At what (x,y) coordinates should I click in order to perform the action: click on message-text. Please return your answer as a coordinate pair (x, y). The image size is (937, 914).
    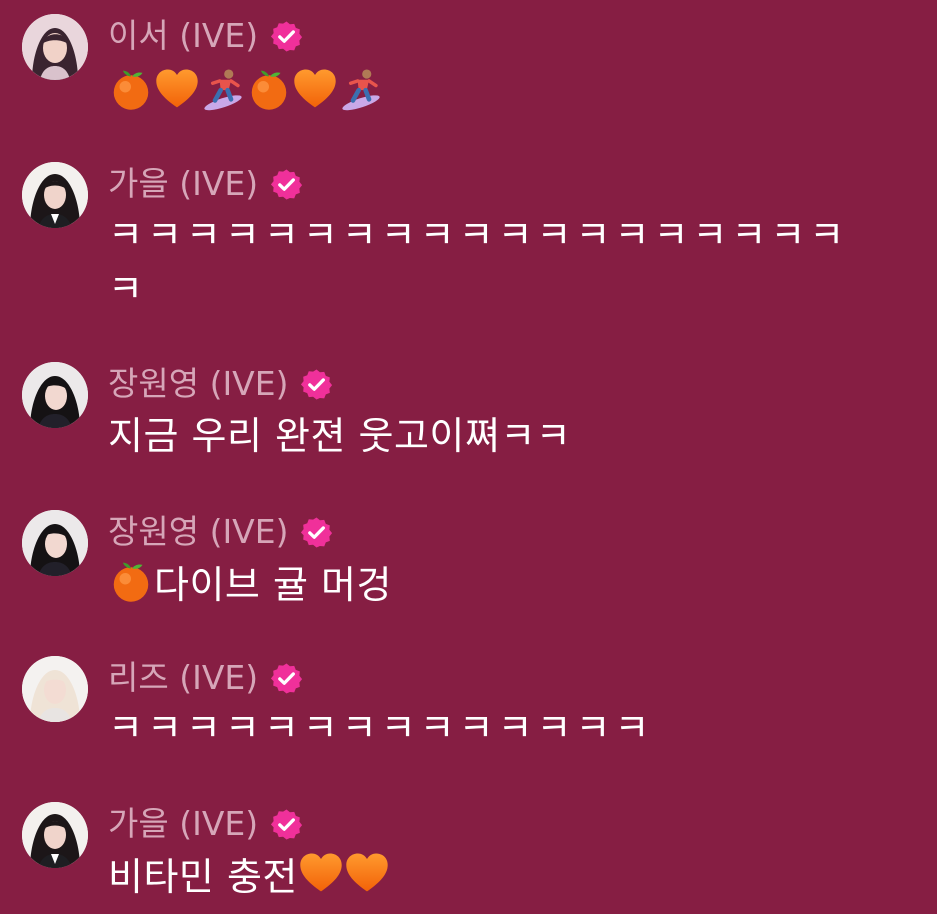
    Looking at the image, I should click on (246, 92).